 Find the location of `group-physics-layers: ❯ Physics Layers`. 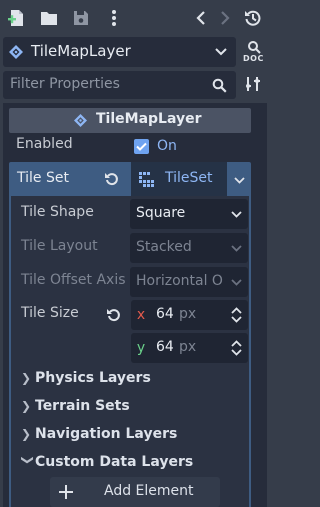

group-physics-layers: ❯ Physics Layers is located at coordinates (86, 378).